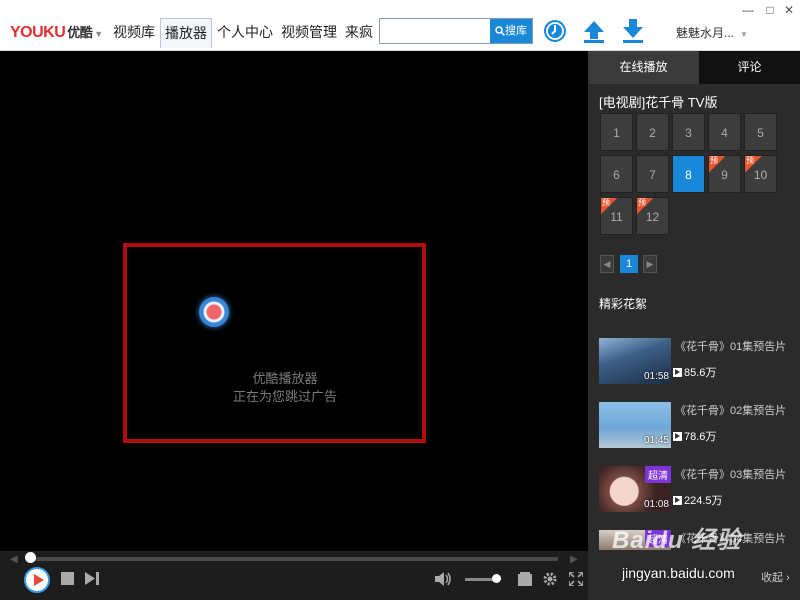 The width and height of the screenshot is (800, 600). Describe the element at coordinates (134, 32) in the screenshot. I see `nav-item-video-library: 视频库` at that location.